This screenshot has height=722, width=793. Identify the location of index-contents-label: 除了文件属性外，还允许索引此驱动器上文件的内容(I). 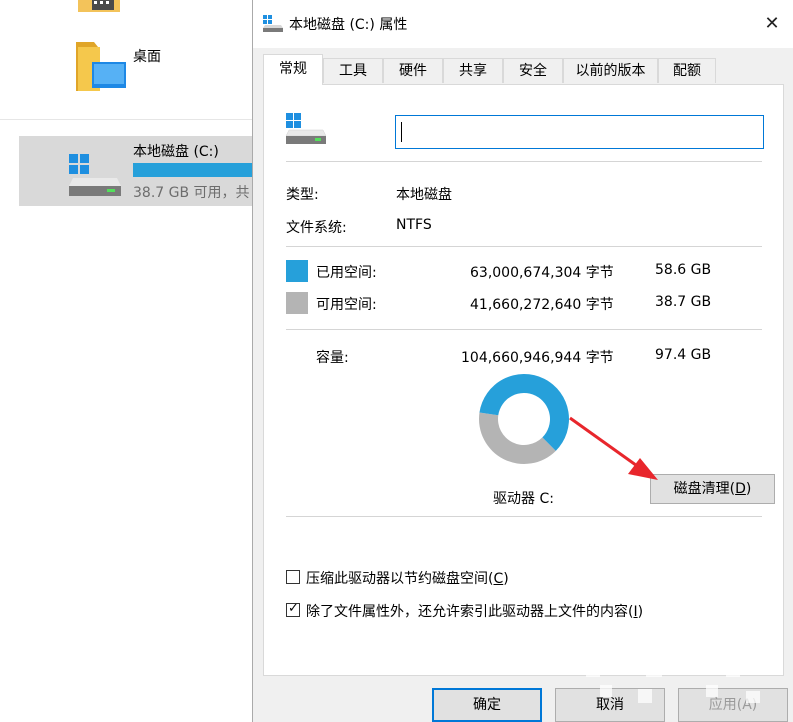
(474, 611).